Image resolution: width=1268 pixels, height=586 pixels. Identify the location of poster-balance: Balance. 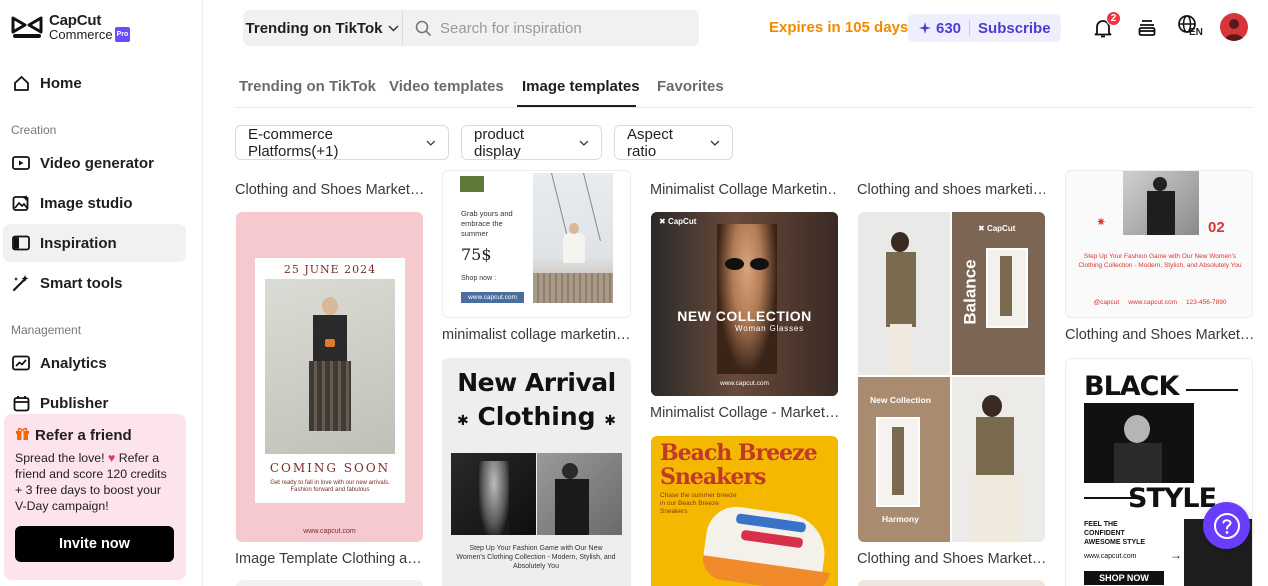
(970, 292).